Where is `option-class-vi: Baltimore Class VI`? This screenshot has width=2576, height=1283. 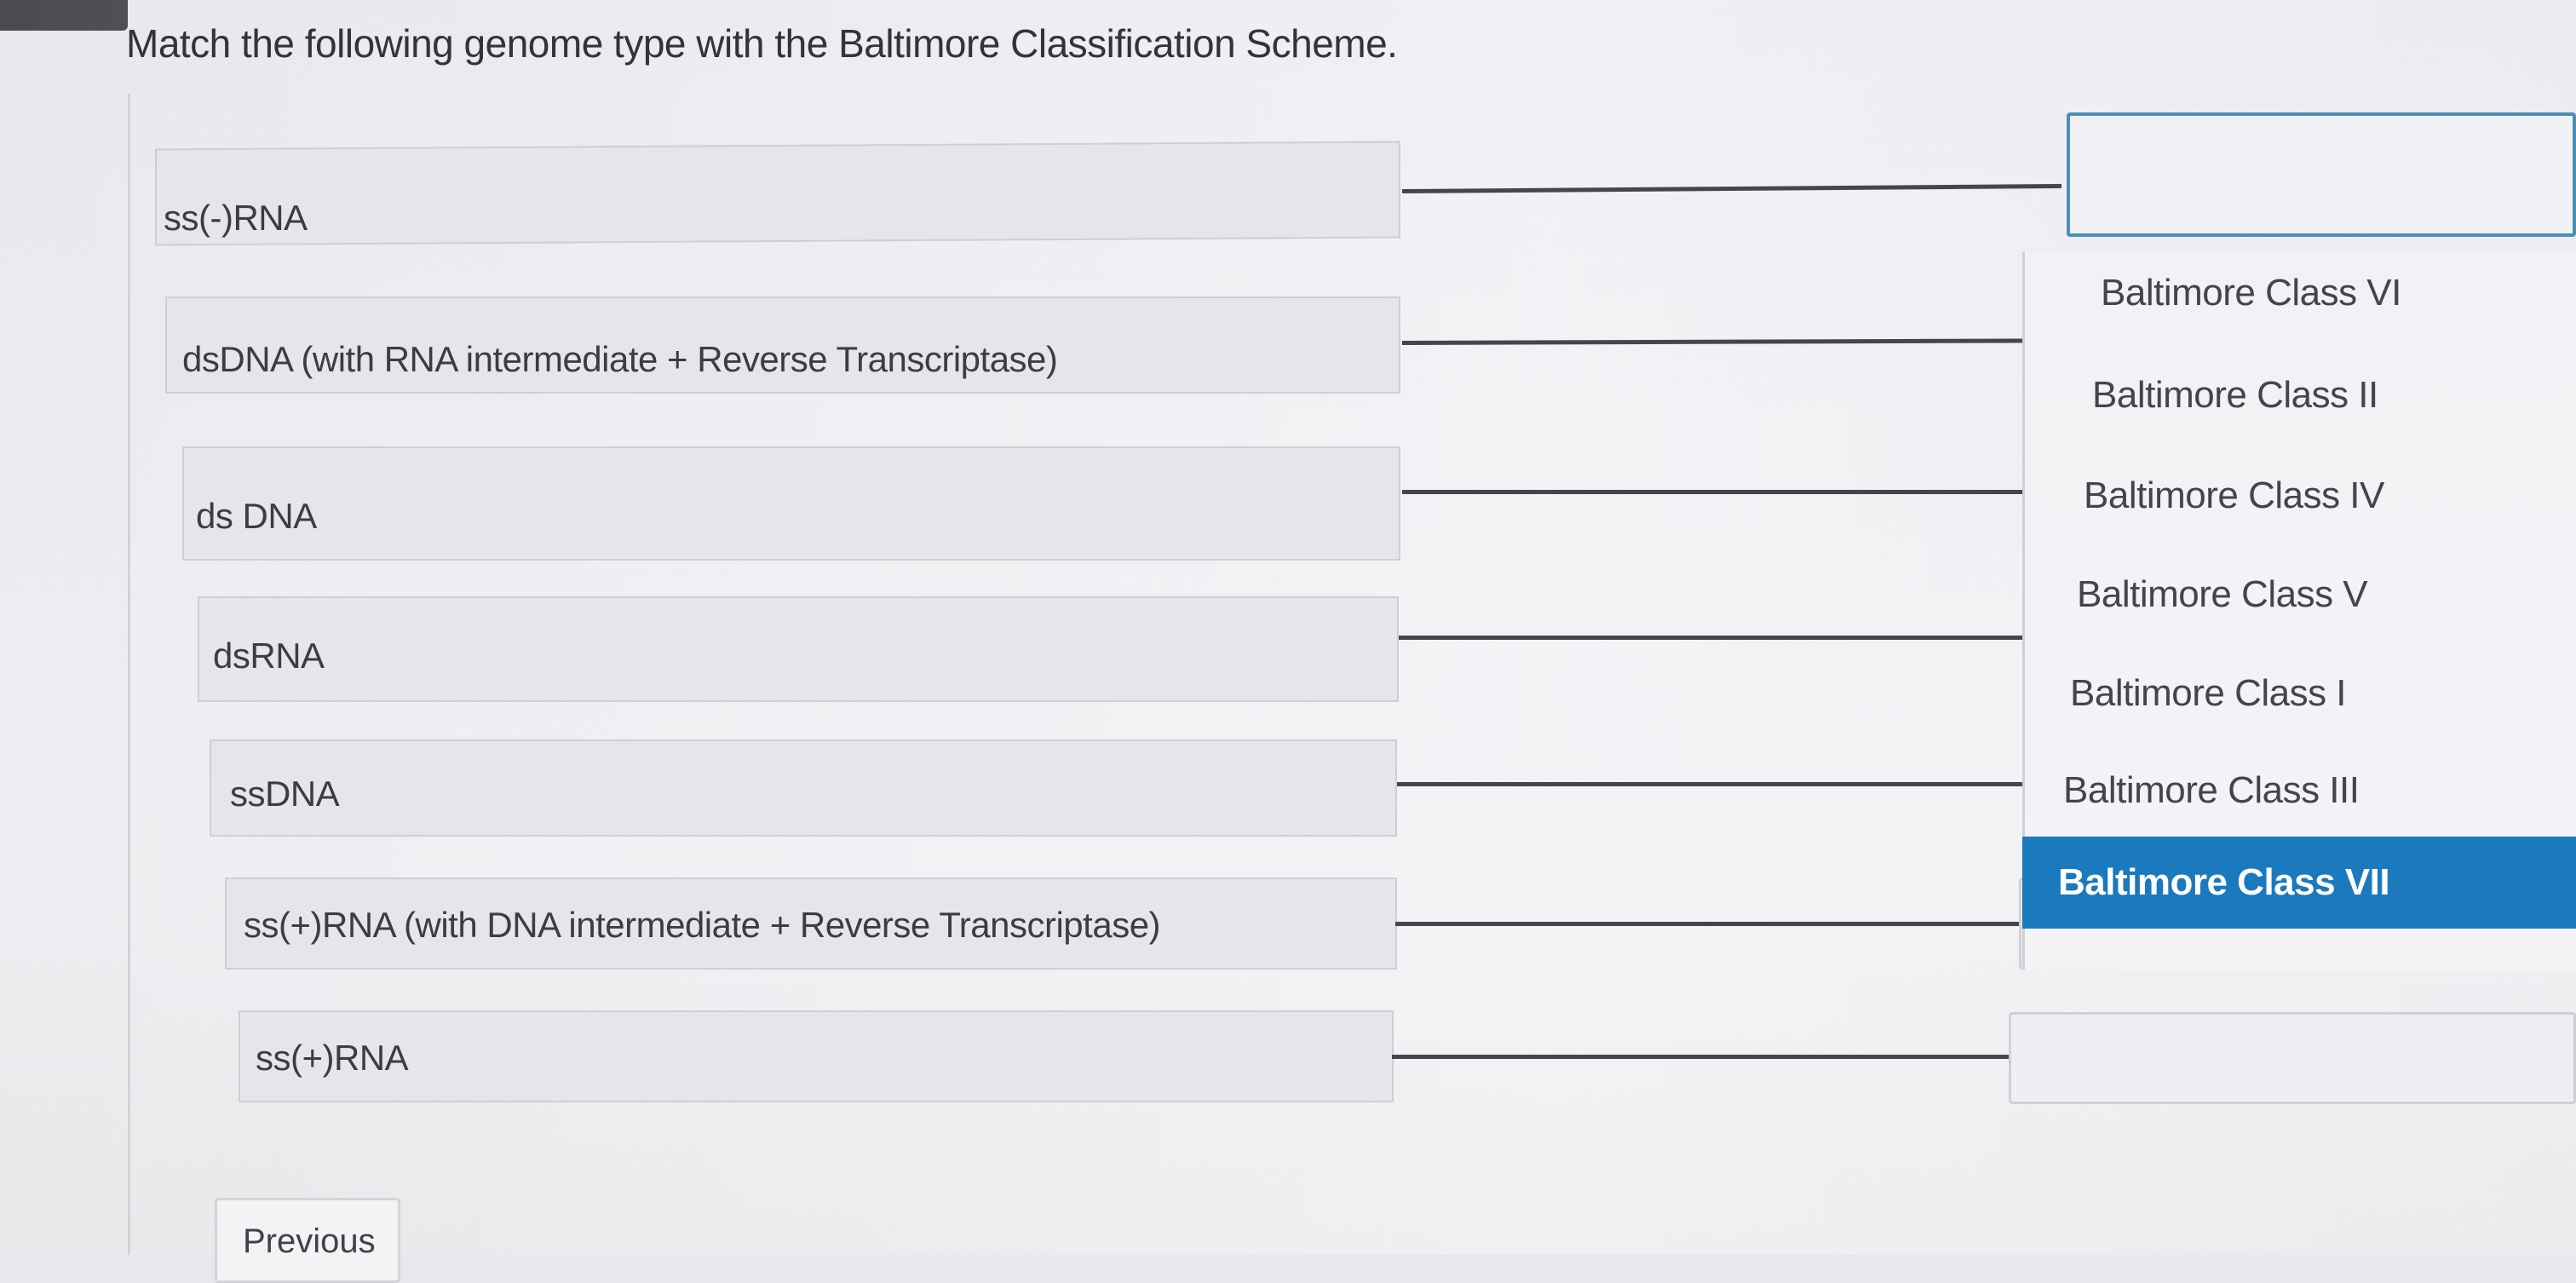 option-class-vi: Baltimore Class VI is located at coordinates (2320, 293).